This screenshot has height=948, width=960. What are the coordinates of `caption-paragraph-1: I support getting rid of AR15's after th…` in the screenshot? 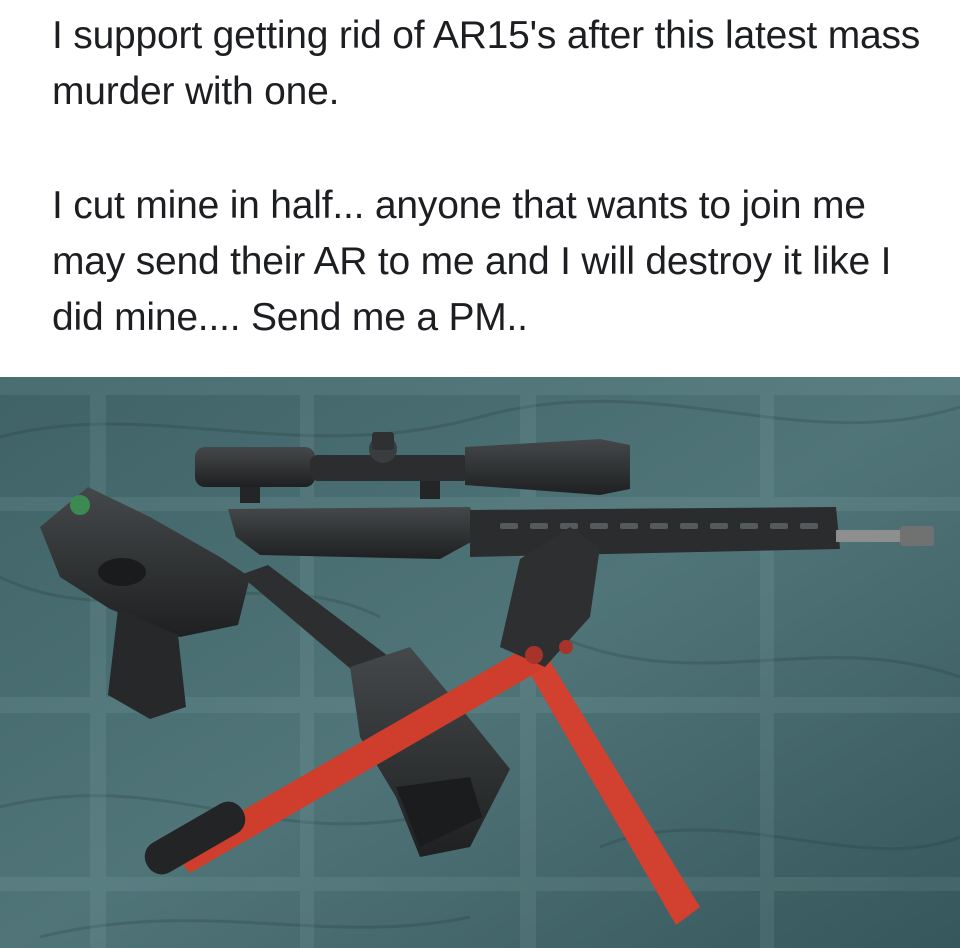 It's located at (486, 63).